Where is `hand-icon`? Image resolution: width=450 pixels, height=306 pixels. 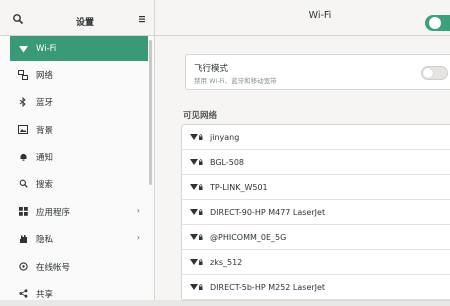 hand-icon is located at coordinates (23, 239).